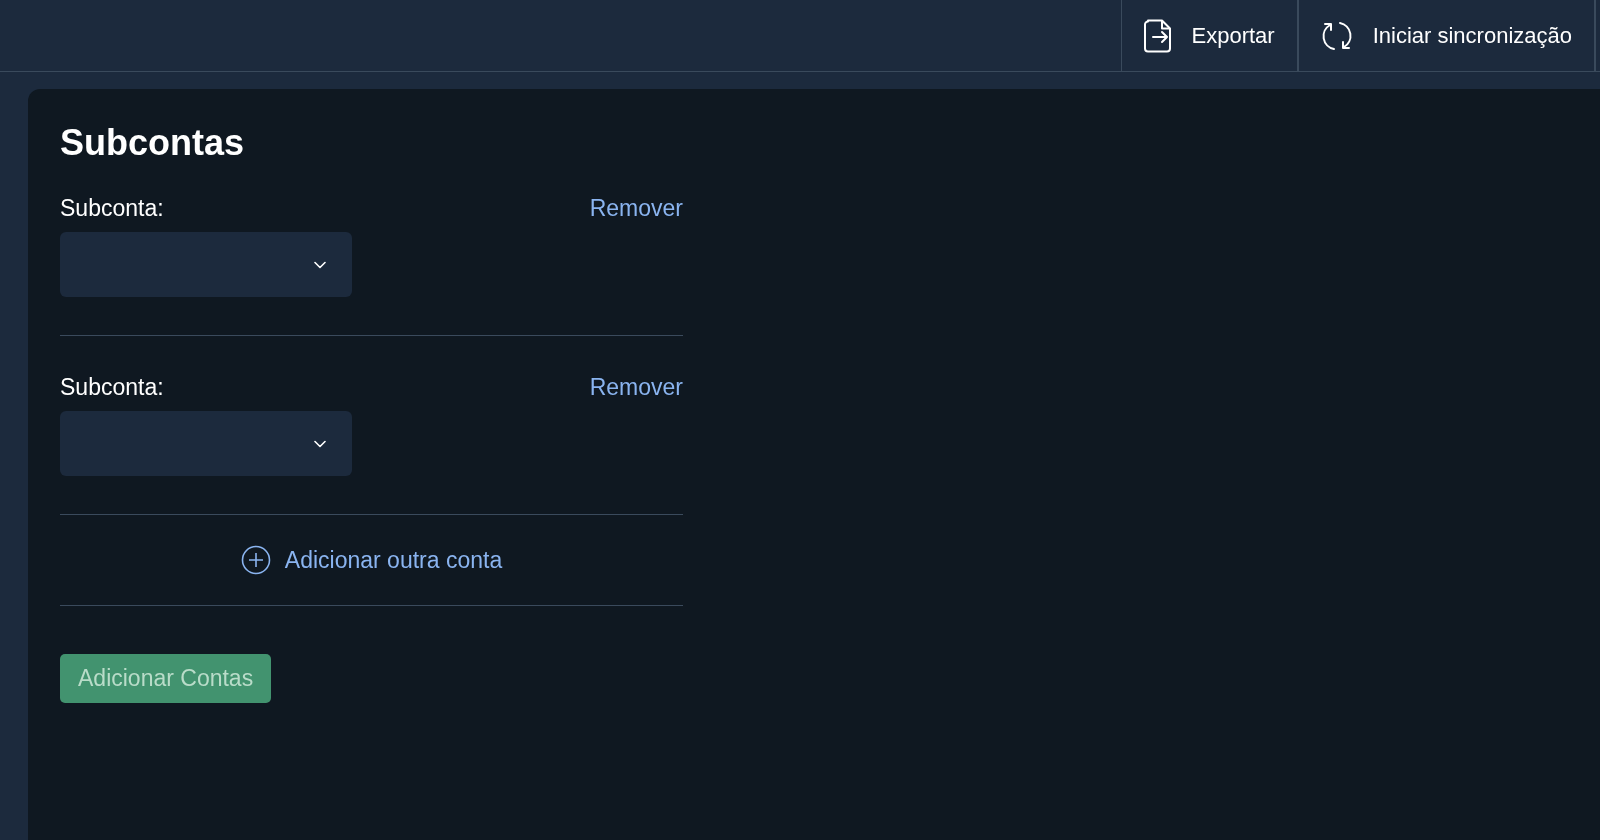  What do you see at coordinates (153, 143) in the screenshot?
I see `page-title: Subcontas` at bounding box center [153, 143].